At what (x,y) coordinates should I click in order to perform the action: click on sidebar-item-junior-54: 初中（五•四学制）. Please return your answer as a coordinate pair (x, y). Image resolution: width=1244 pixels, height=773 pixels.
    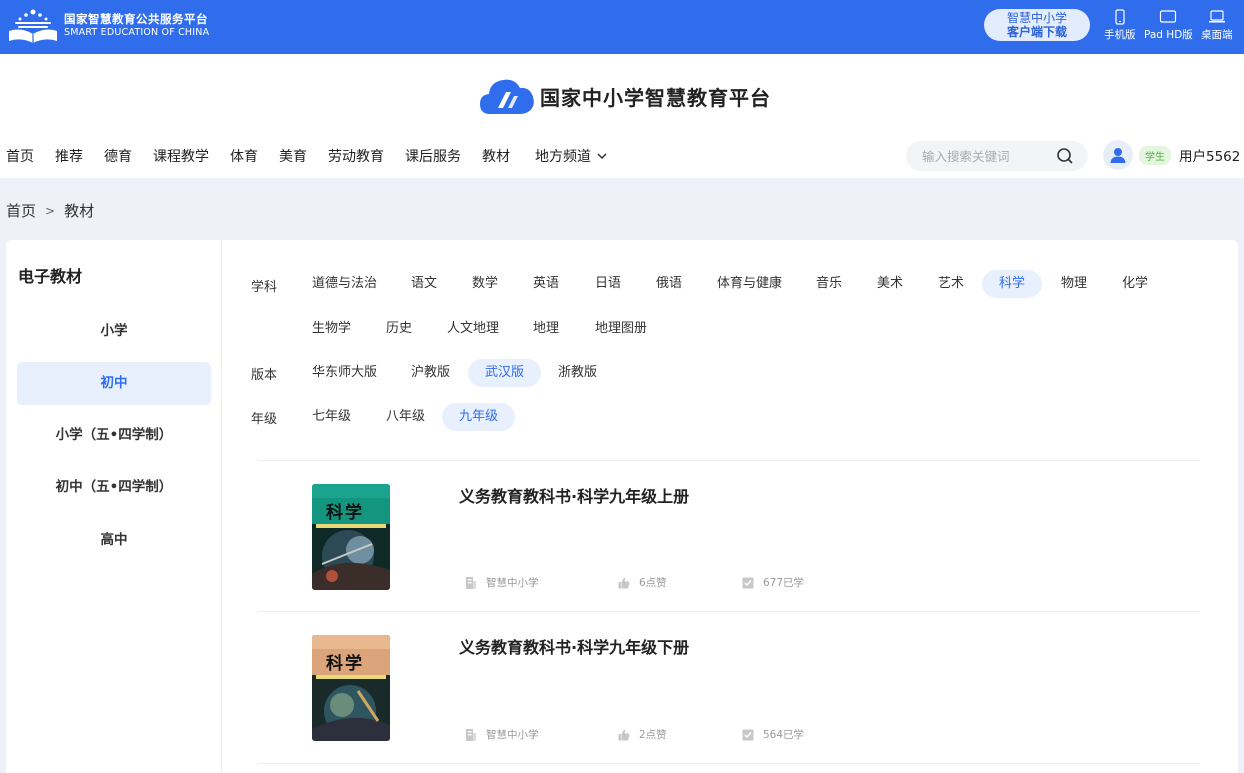
    Looking at the image, I should click on (114, 487).